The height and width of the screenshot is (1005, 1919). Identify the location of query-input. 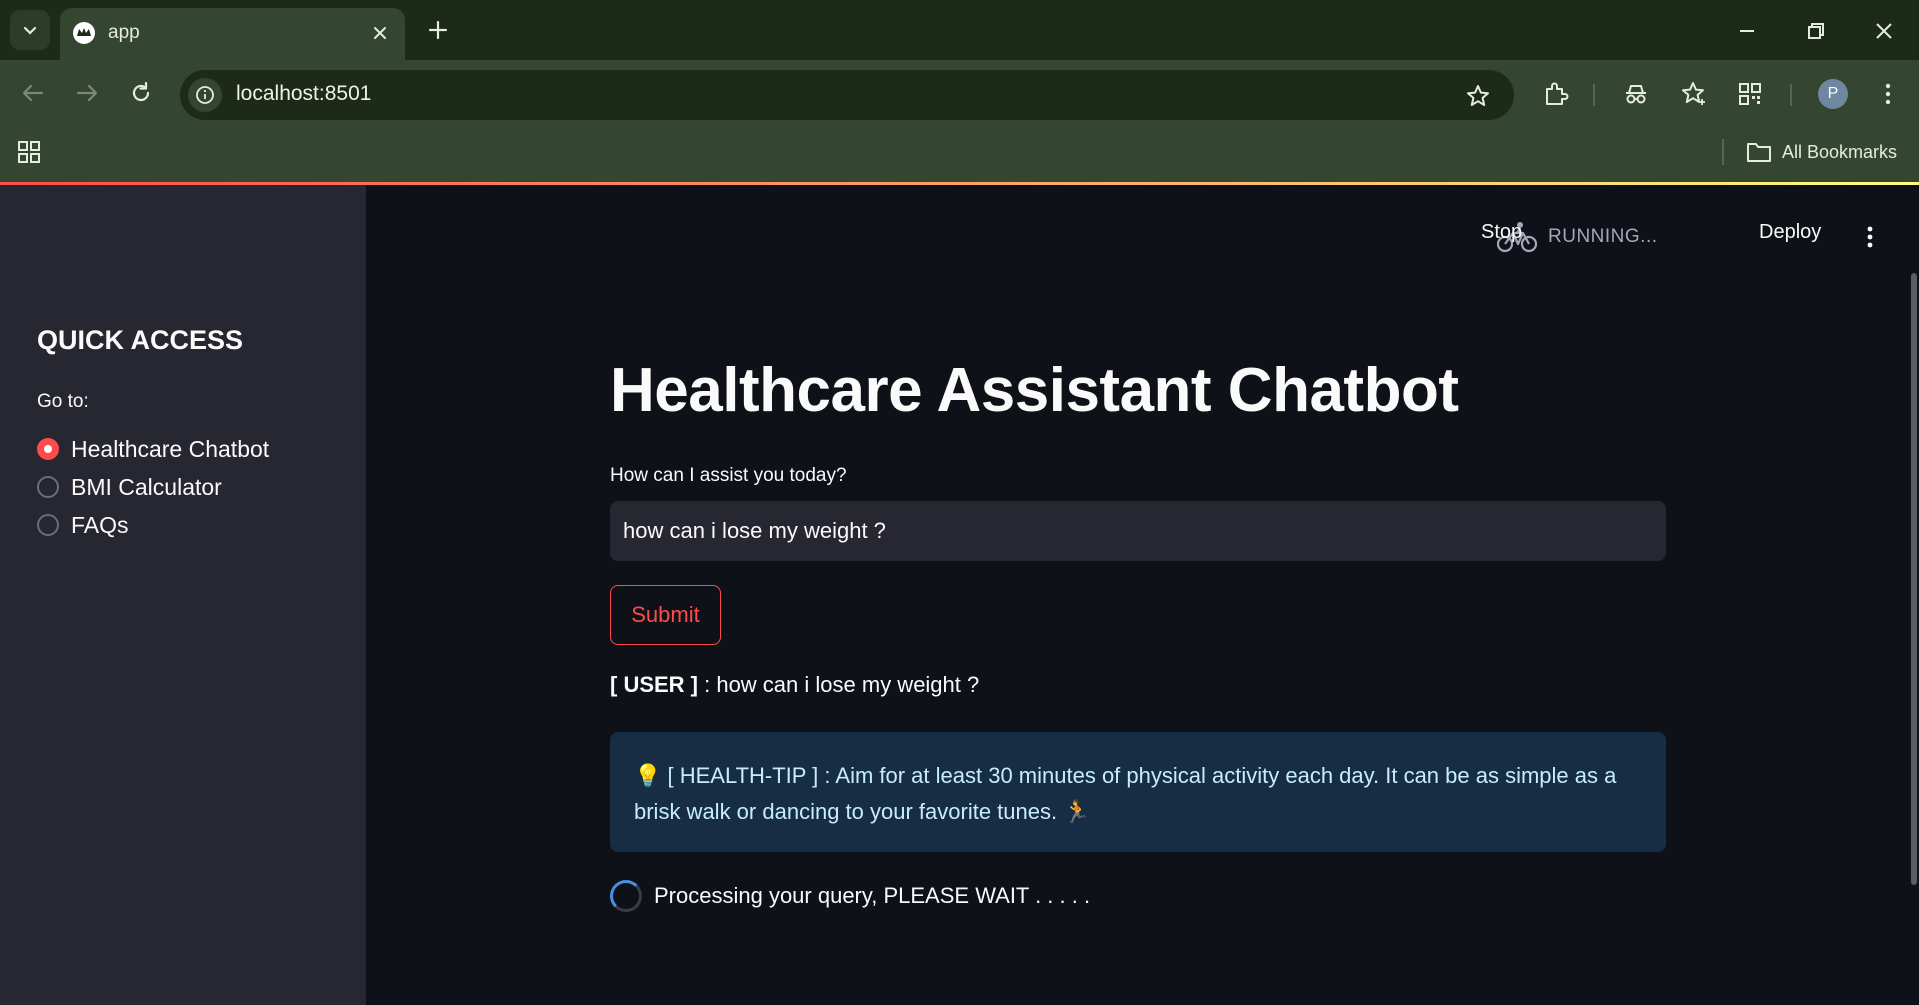
(1138, 531).